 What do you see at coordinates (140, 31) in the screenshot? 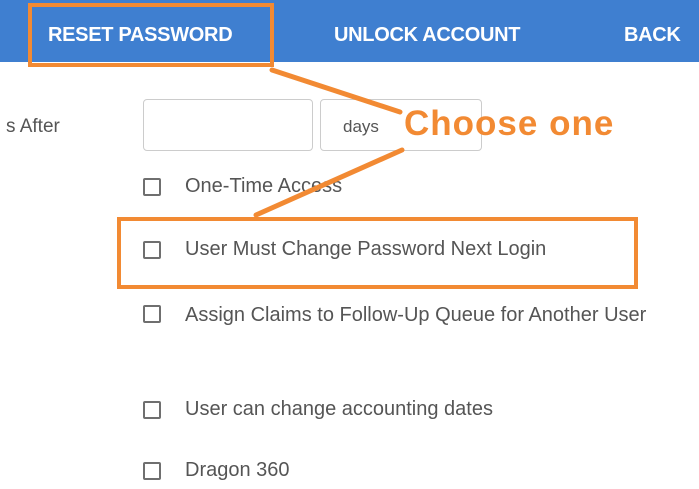
I see `reset-password-button: RESET PASSWORD` at bounding box center [140, 31].